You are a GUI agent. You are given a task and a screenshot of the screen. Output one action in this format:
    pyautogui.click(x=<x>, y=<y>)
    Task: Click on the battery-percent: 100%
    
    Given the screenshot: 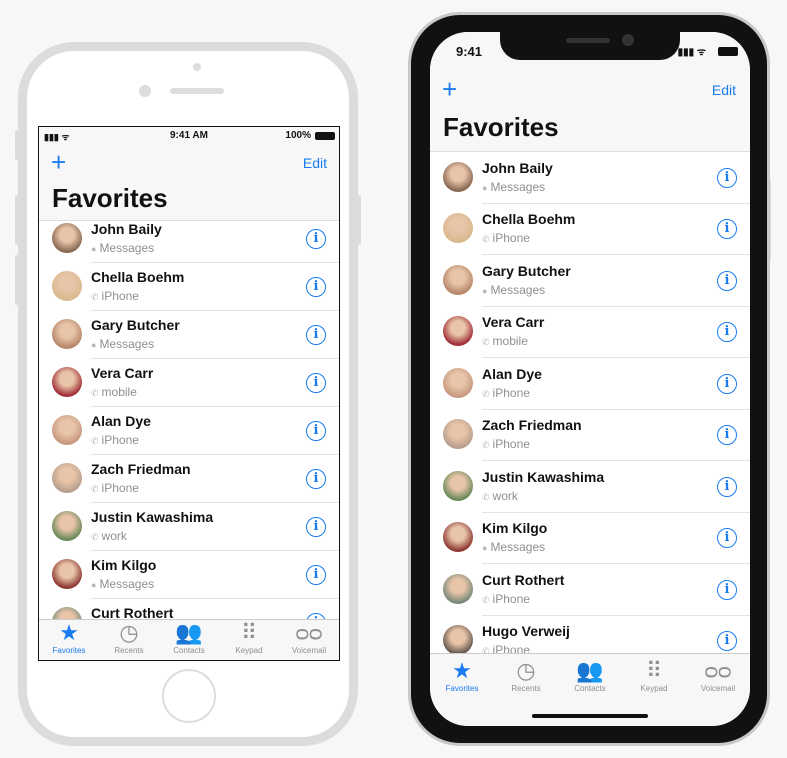 What is the action you would take?
    pyautogui.click(x=298, y=135)
    